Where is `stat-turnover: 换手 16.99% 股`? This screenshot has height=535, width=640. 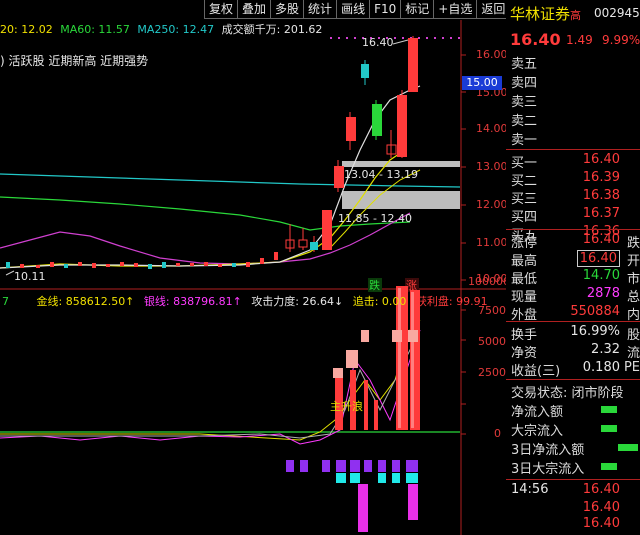 stat-turnover: 换手 16.99% 股 is located at coordinates (575, 333).